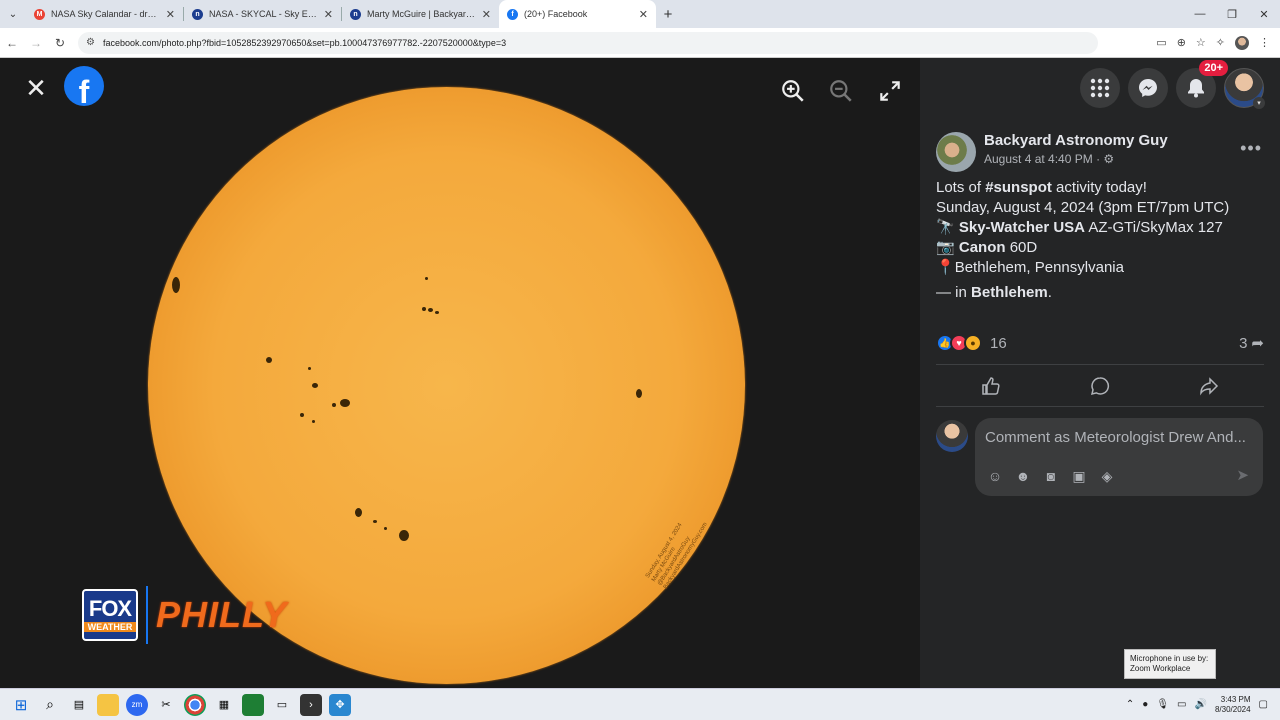  Describe the element at coordinates (1235, 699) in the screenshot. I see `clock-time: 3:43 PM` at that location.